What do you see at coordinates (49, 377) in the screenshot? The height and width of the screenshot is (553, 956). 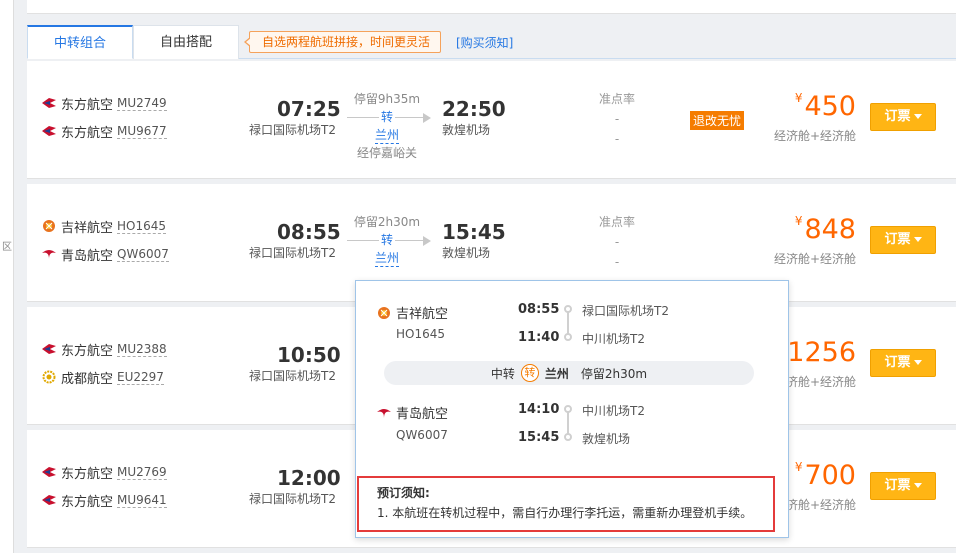 I see `chengdu-logo-icon` at bounding box center [49, 377].